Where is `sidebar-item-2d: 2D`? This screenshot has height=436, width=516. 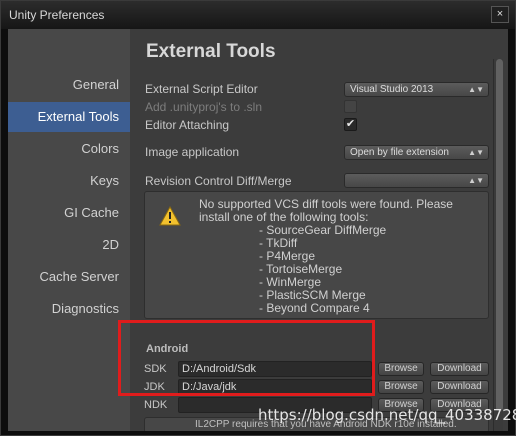
sidebar-item-2d: 2D is located at coordinates (69, 245).